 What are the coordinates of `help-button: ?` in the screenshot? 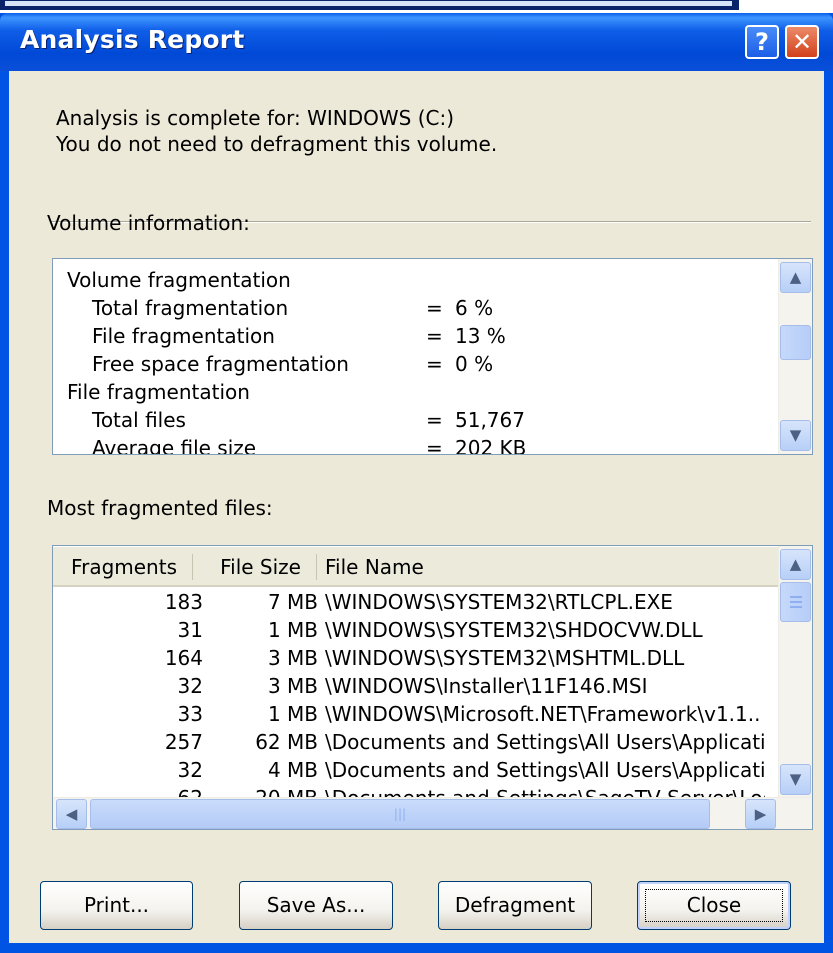 It's located at (762, 42).